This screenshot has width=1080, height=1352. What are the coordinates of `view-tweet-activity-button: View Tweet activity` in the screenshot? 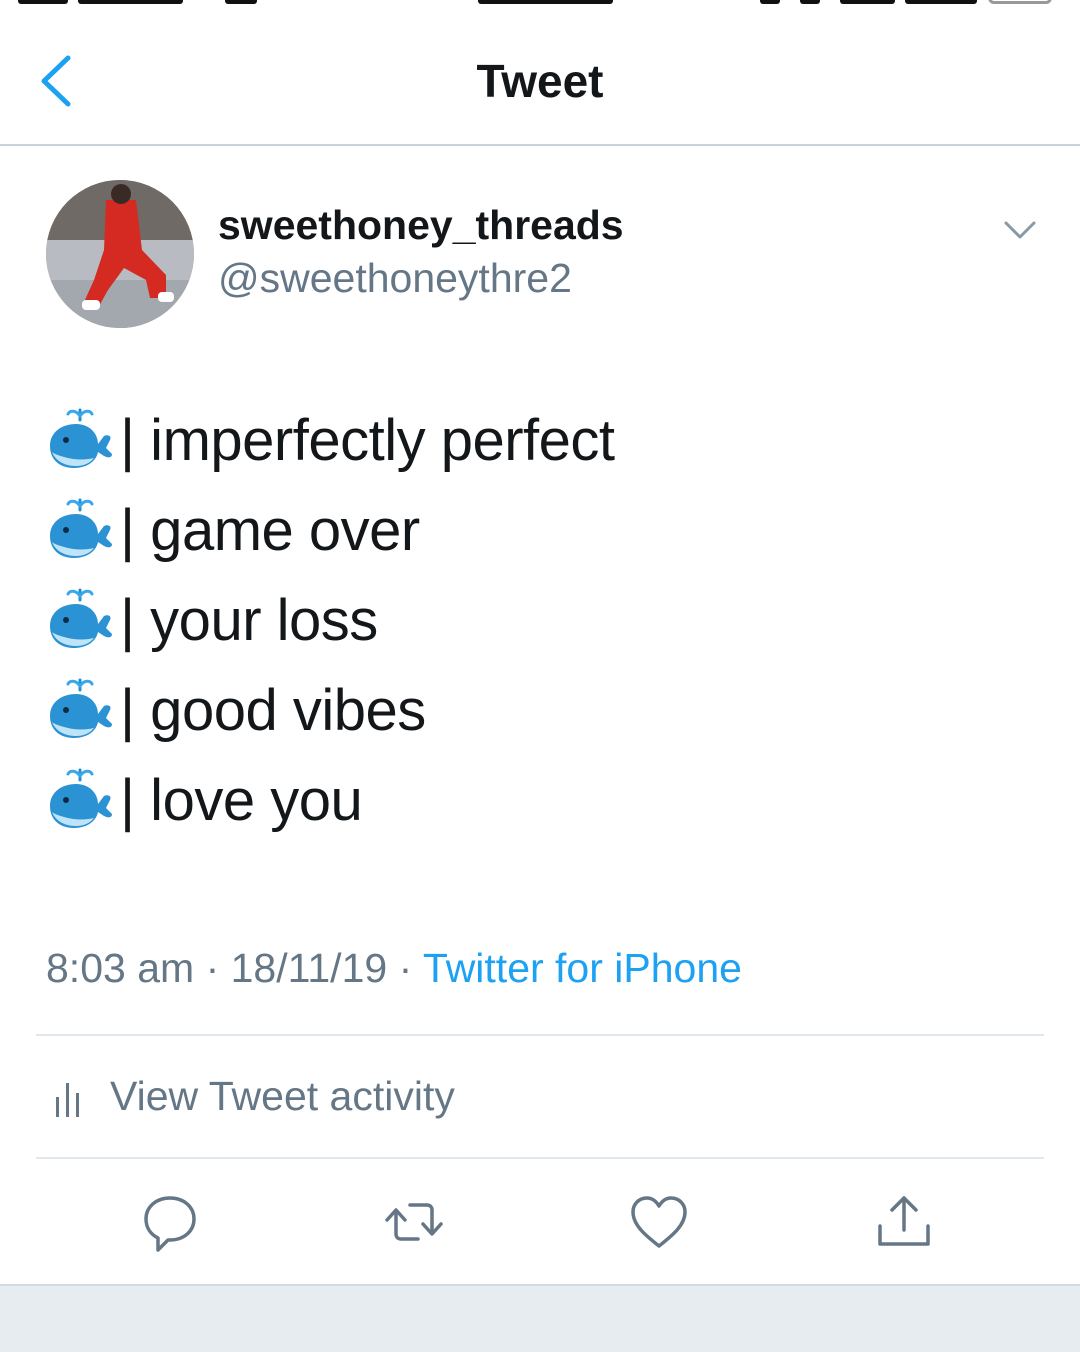 It's located at (252, 1096).